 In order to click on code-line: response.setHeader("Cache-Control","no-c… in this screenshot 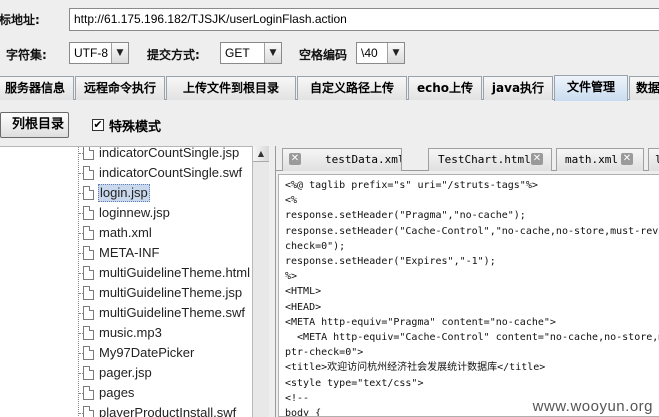, I will do `click(472, 231)`.